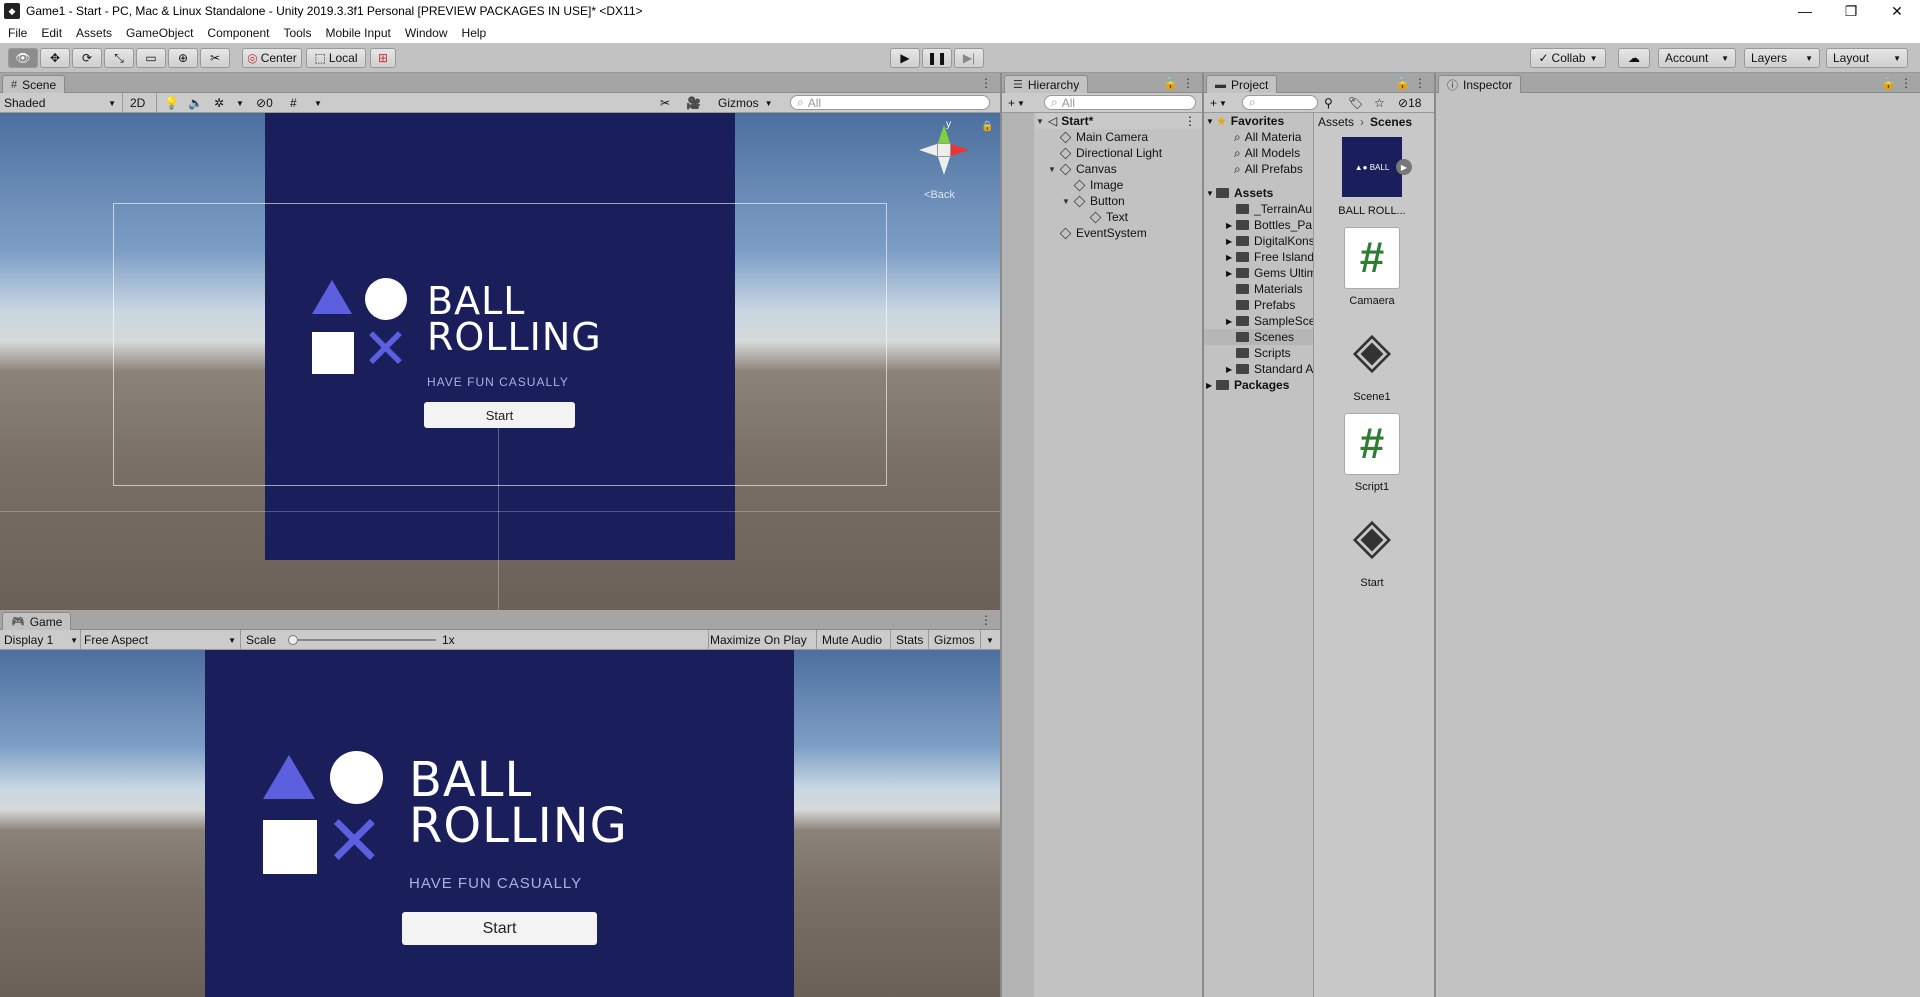 This screenshot has width=1920, height=997. What do you see at coordinates (1260, 305) in the screenshot?
I see `folder-item: Prefabs` at bounding box center [1260, 305].